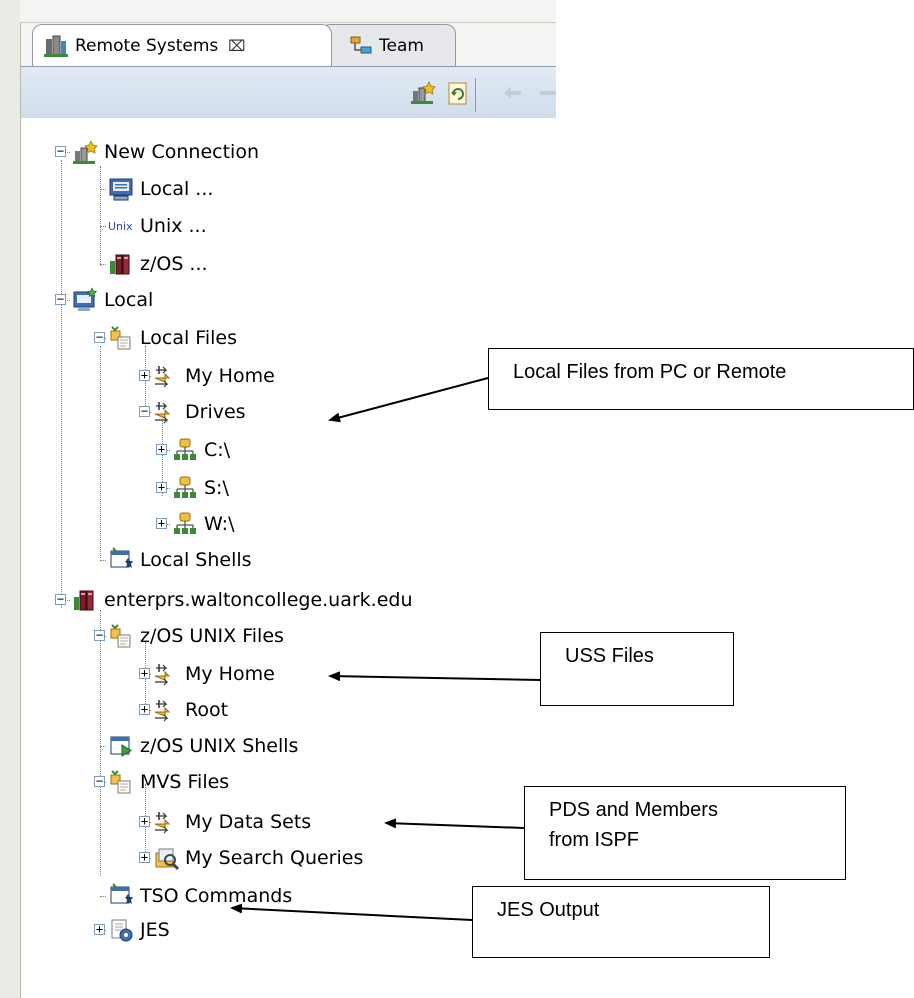 The image size is (914, 998). Describe the element at coordinates (203, 746) in the screenshot. I see `tree-item: z/OS UNIX Shells` at that location.